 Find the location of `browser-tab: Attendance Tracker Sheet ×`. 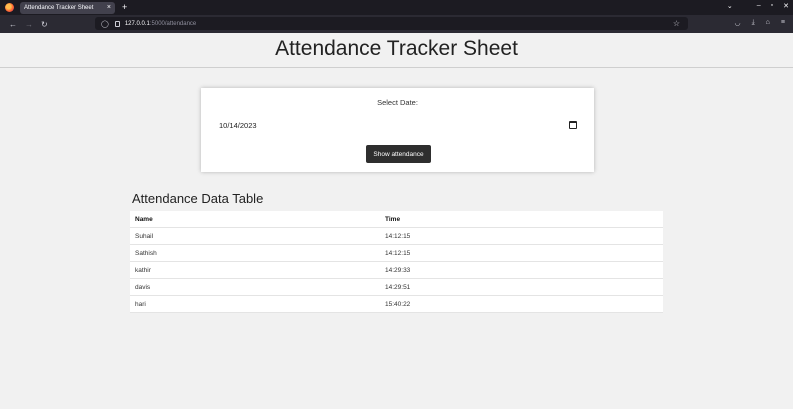

browser-tab: Attendance Tracker Sheet × is located at coordinates (67, 7).